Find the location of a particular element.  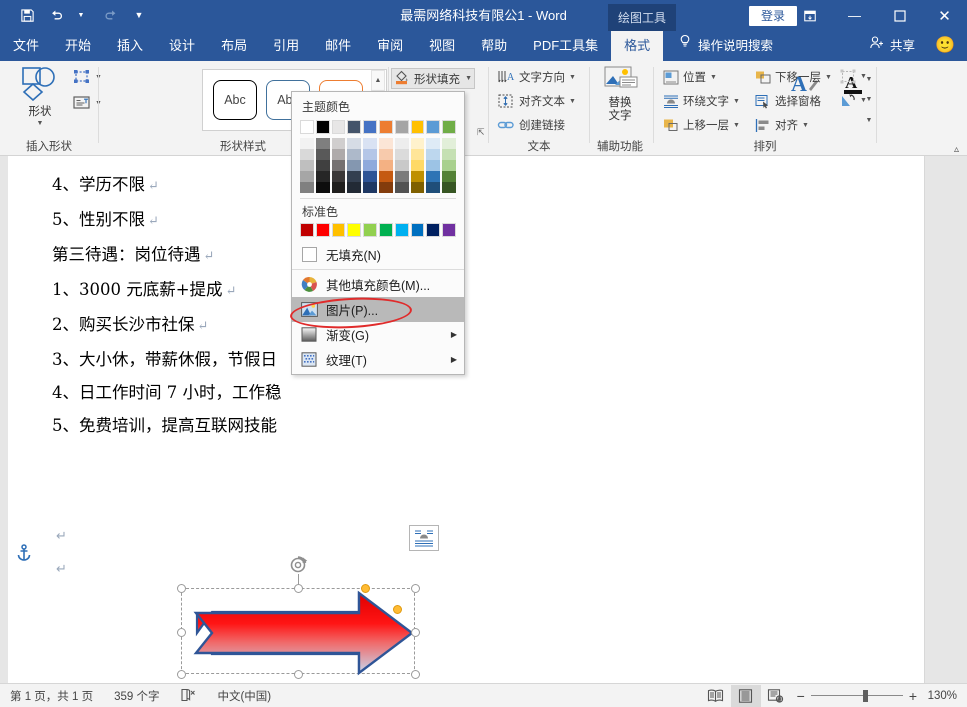

gallery-scroll-up-icon: ▲ is located at coordinates (378, 80).